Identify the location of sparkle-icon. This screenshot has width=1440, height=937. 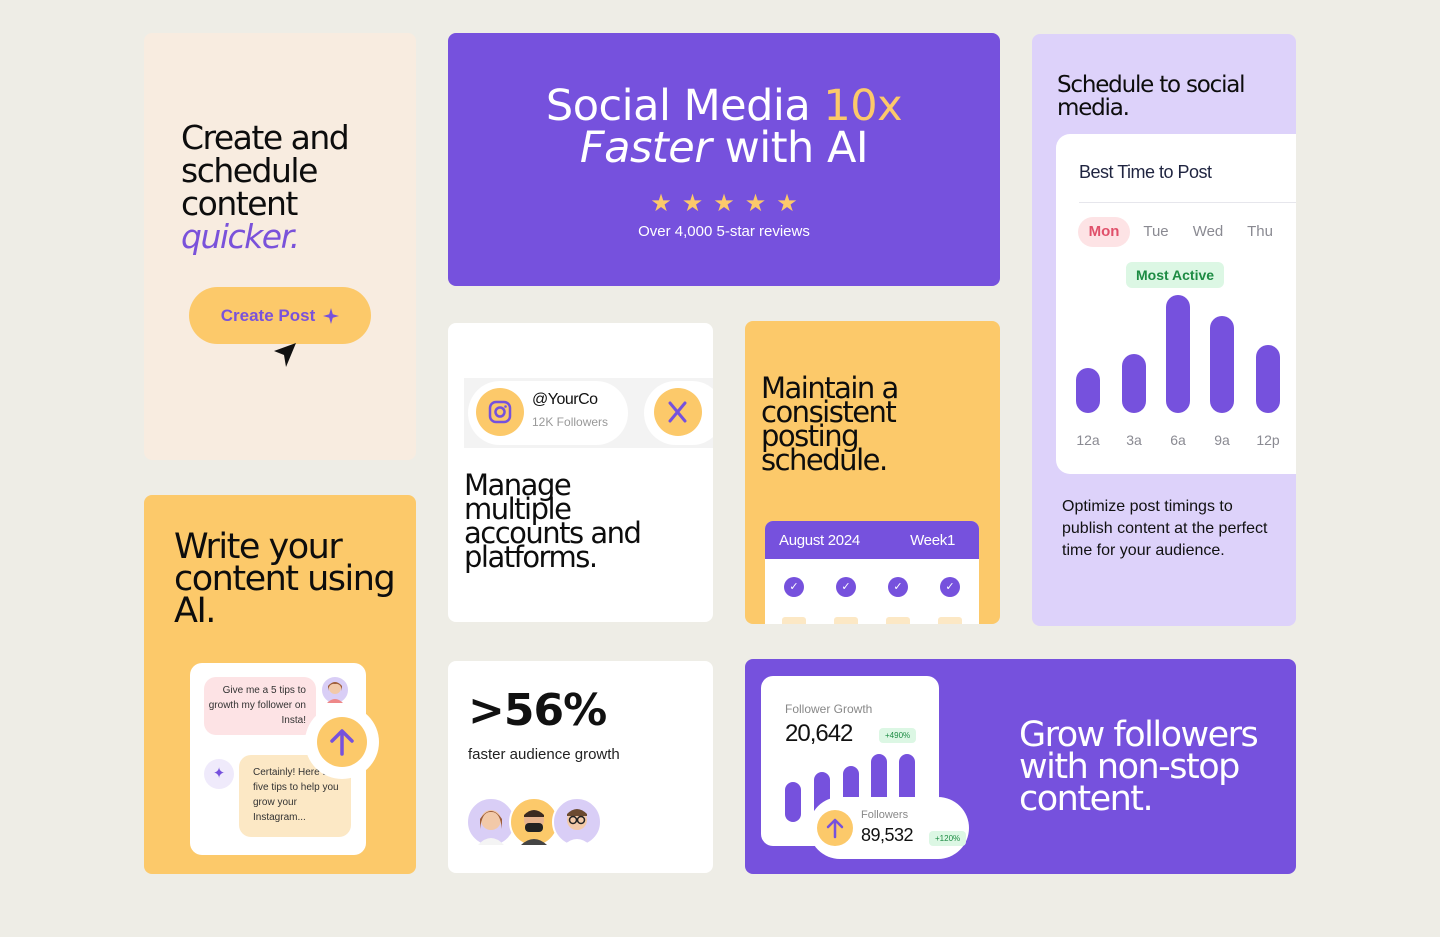
(331, 315).